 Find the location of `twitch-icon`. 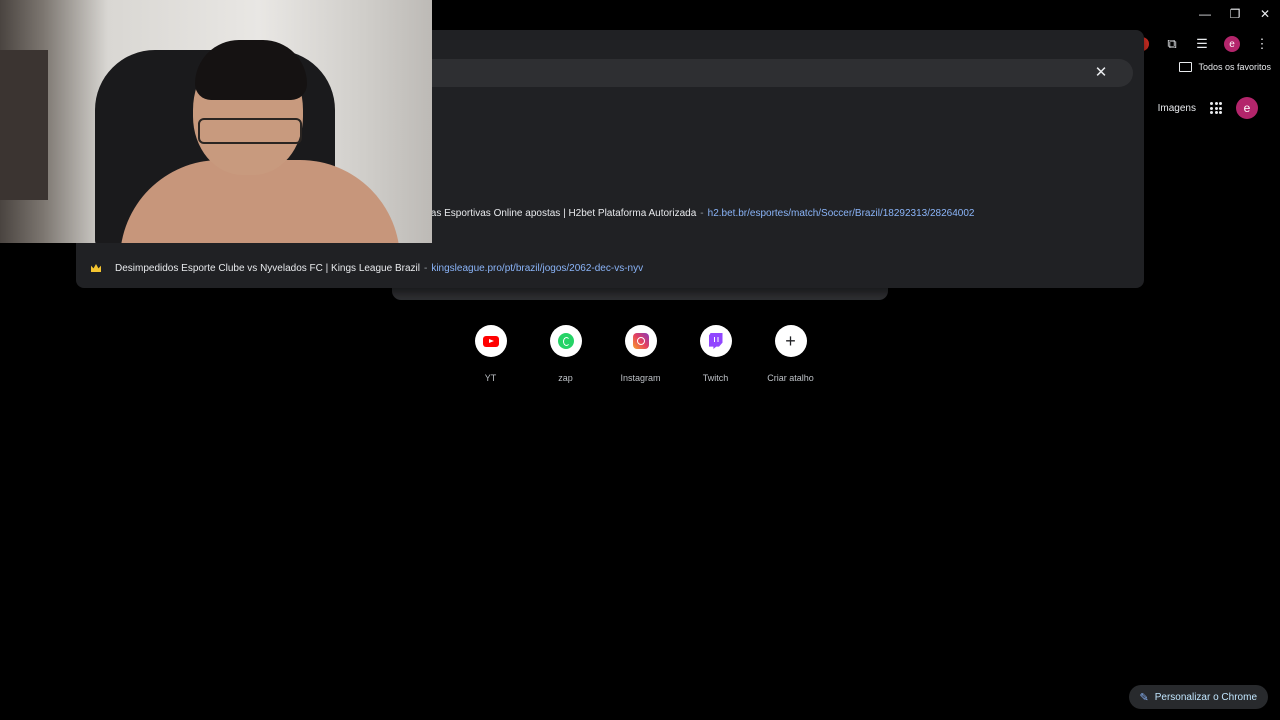

twitch-icon is located at coordinates (715, 341).